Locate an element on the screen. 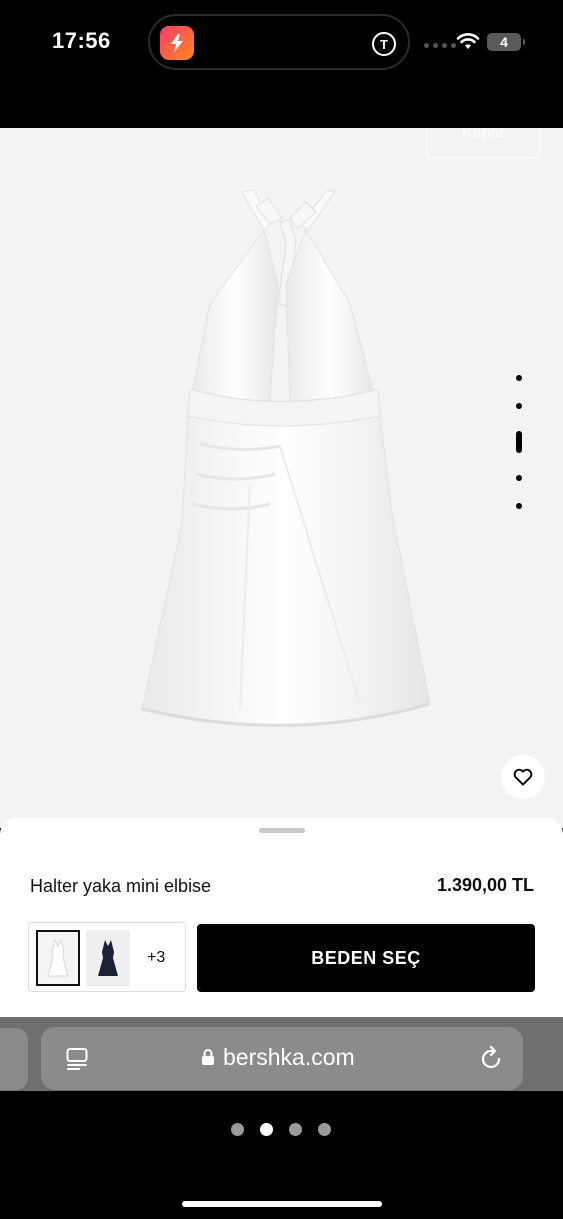 The image size is (563, 1219). url-text: bershka.com is located at coordinates (289, 1057).